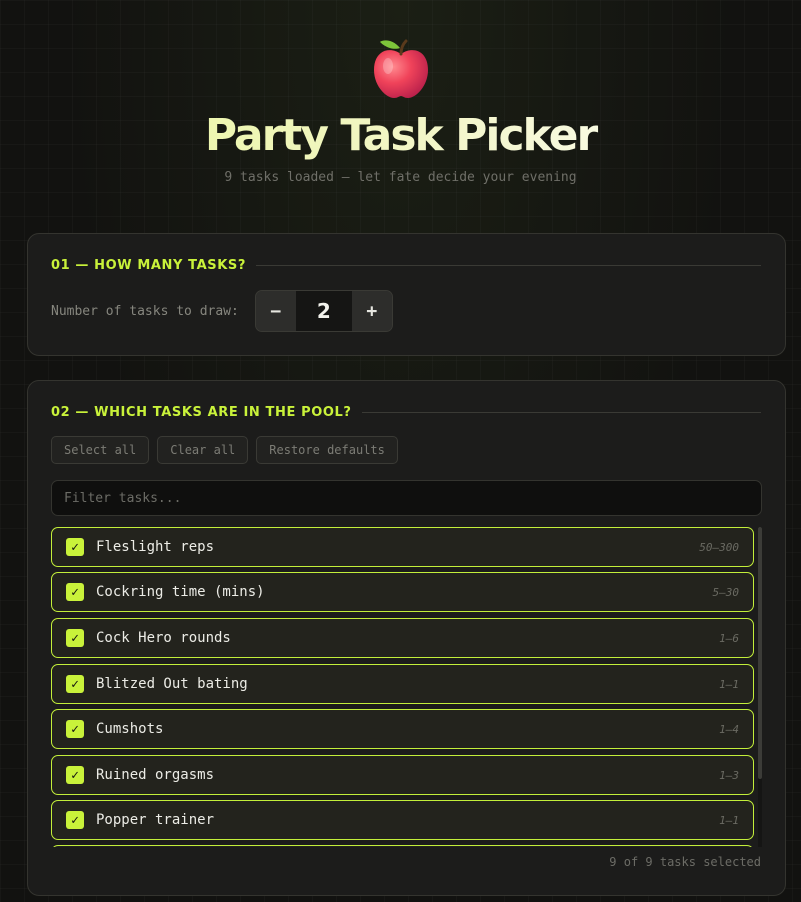 The image size is (801, 902). I want to click on stepper-label: Number of tasks to draw:, so click(145, 311).